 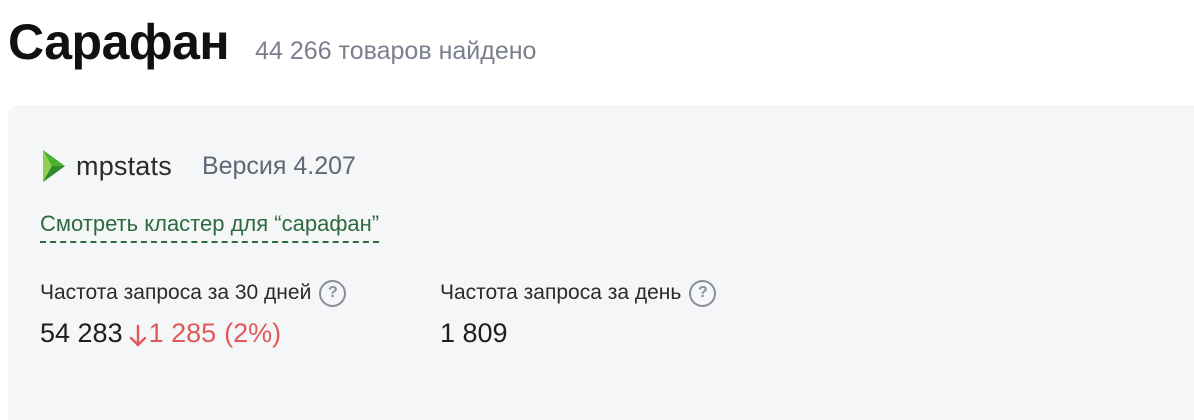 What do you see at coordinates (81, 333) in the screenshot?
I see `stat-value: 54 283` at bounding box center [81, 333].